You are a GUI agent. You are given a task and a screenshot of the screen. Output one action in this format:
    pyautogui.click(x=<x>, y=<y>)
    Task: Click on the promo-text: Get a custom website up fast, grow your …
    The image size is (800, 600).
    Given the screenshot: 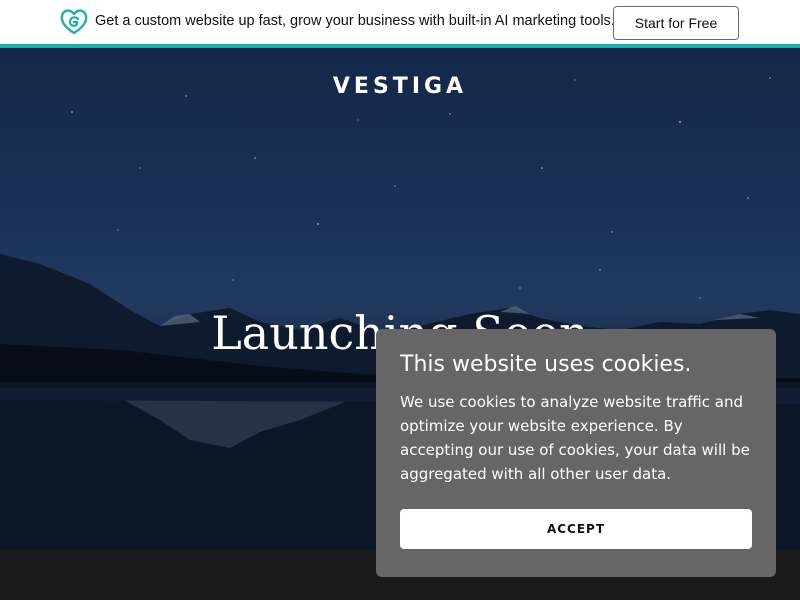 What is the action you would take?
    pyautogui.click(x=355, y=21)
    